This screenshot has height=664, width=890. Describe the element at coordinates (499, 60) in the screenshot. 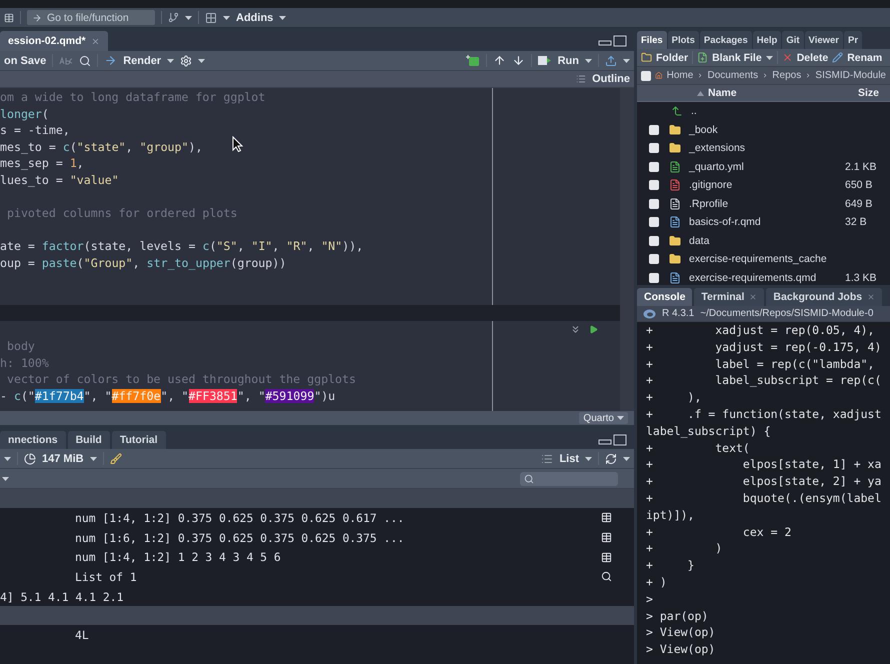

I see `up-arrow-icon` at that location.